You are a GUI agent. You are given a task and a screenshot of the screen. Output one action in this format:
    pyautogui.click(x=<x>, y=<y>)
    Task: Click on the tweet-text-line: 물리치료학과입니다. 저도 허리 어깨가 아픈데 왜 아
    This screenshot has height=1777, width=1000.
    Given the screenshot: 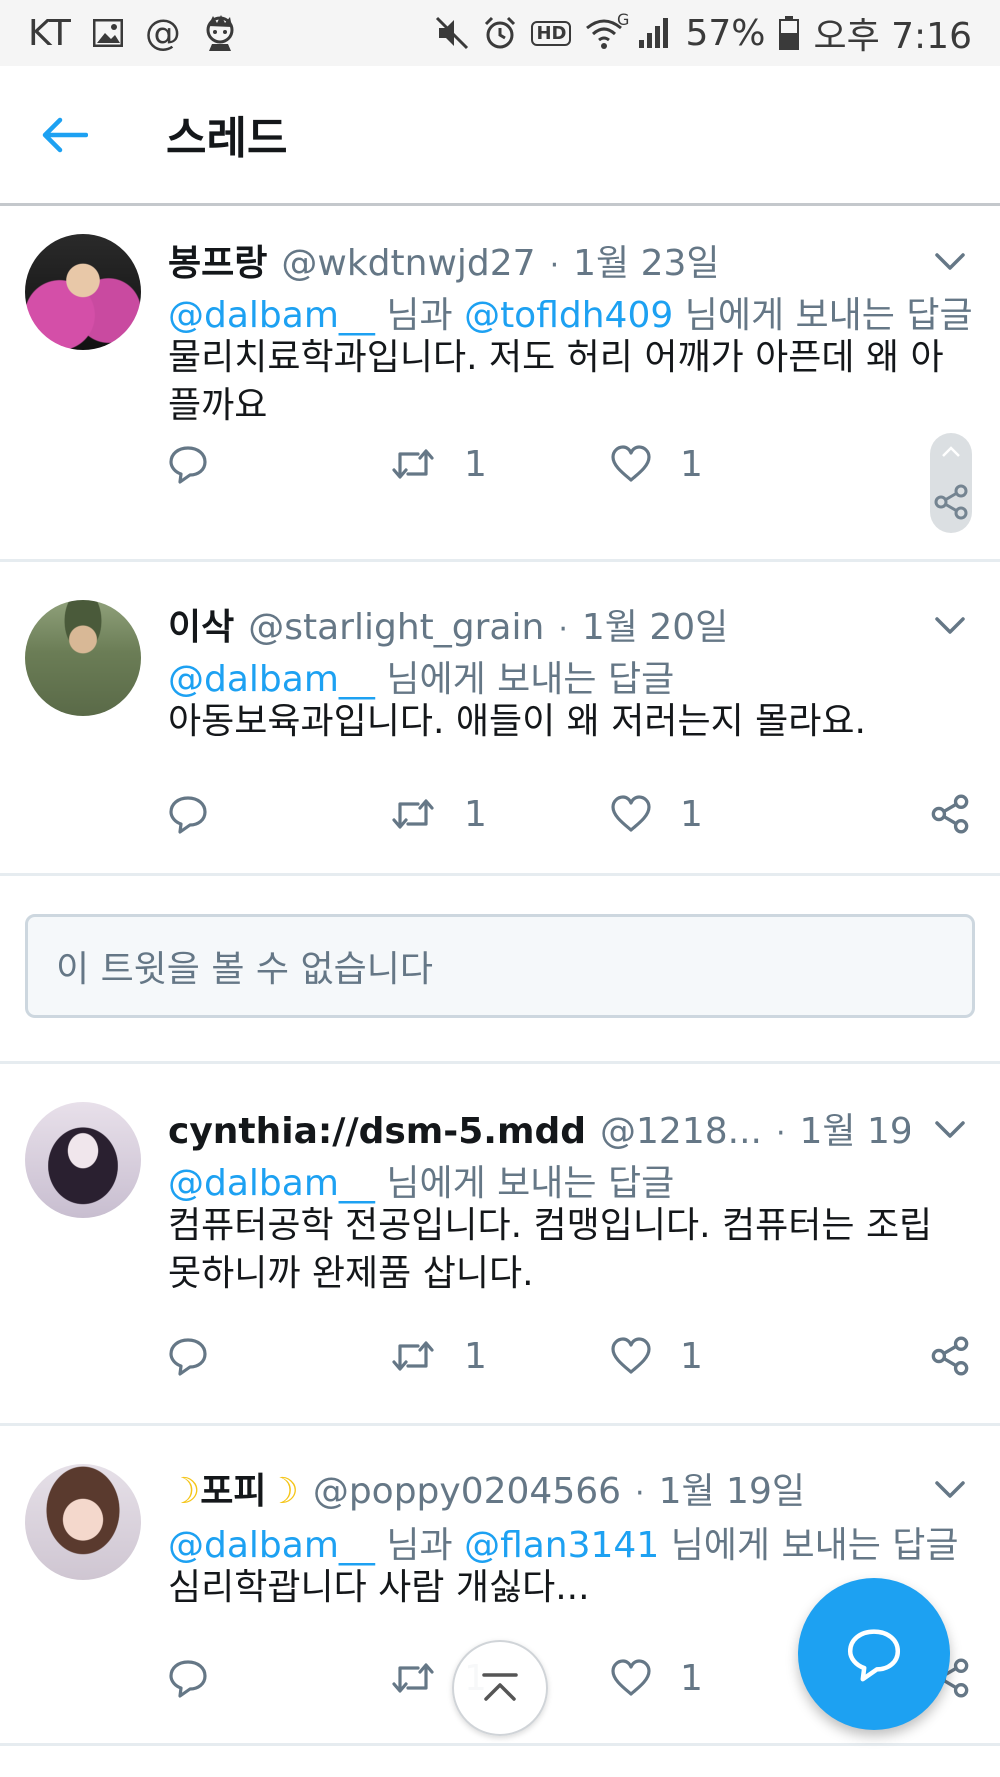 What is the action you would take?
    pyautogui.click(x=556, y=357)
    